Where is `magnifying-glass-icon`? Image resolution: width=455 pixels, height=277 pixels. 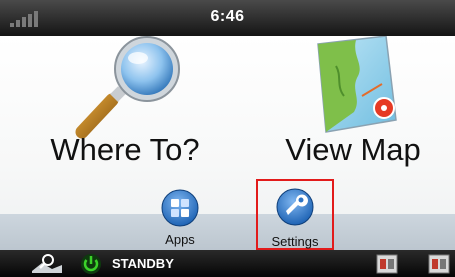
magnifying-glass-icon is located at coordinates (127, 87).